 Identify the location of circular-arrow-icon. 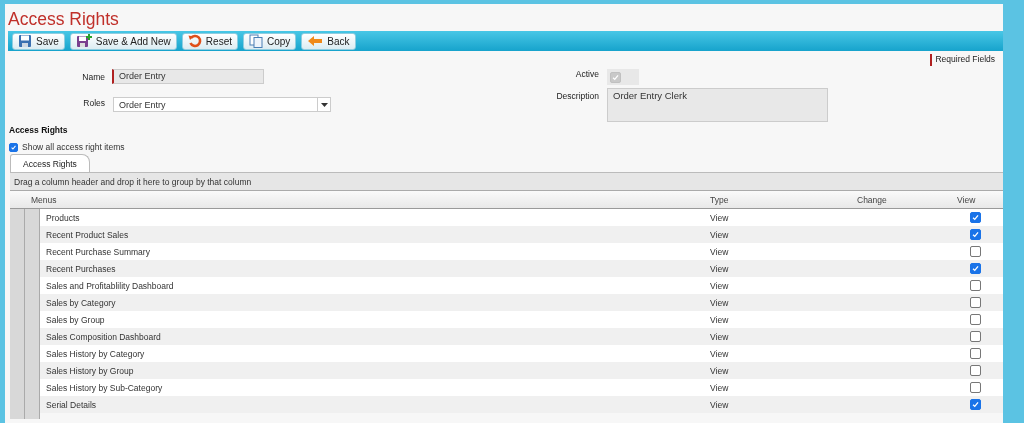
(194, 41).